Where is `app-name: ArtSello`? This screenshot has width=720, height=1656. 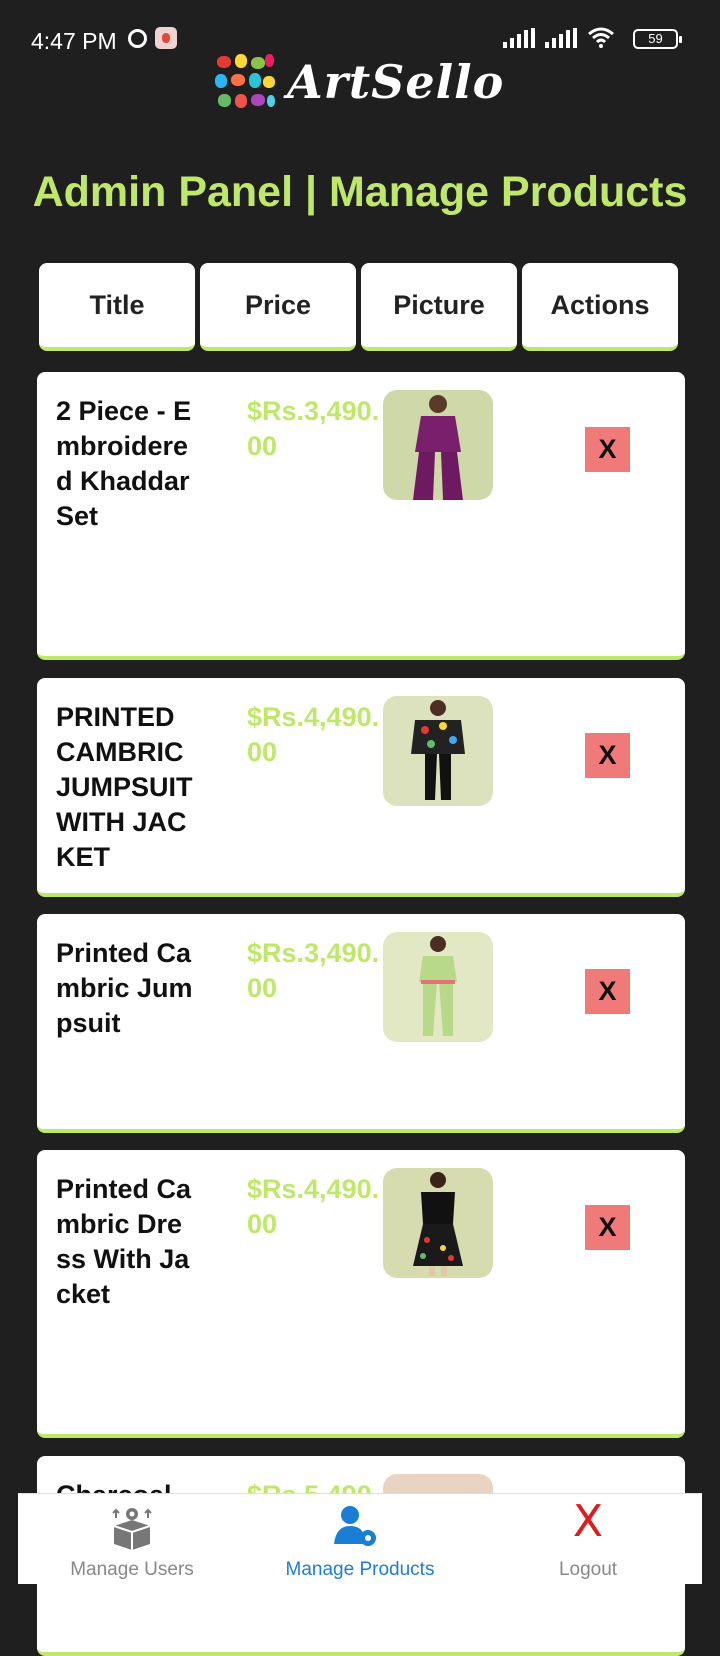
app-name: ArtSello is located at coordinates (396, 82).